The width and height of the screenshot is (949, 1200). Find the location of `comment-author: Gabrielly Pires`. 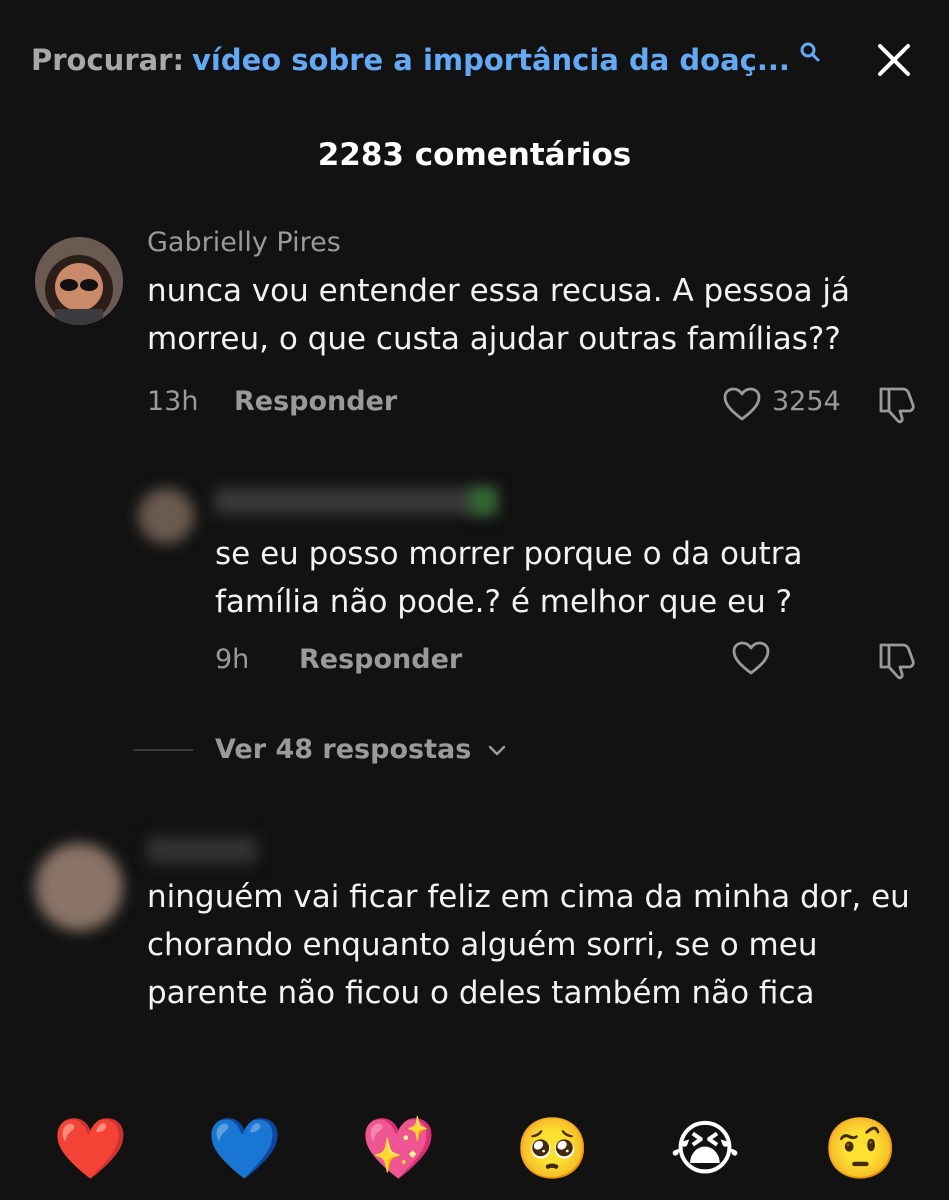

comment-author: Gabrielly Pires is located at coordinates (244, 242).